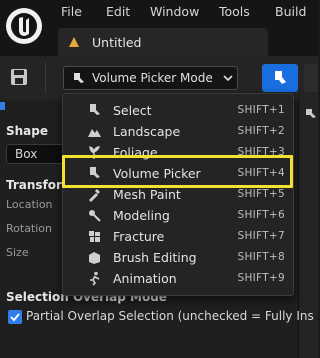 This screenshot has height=358, width=320. I want to click on rotation-label: Rotation, so click(29, 228).